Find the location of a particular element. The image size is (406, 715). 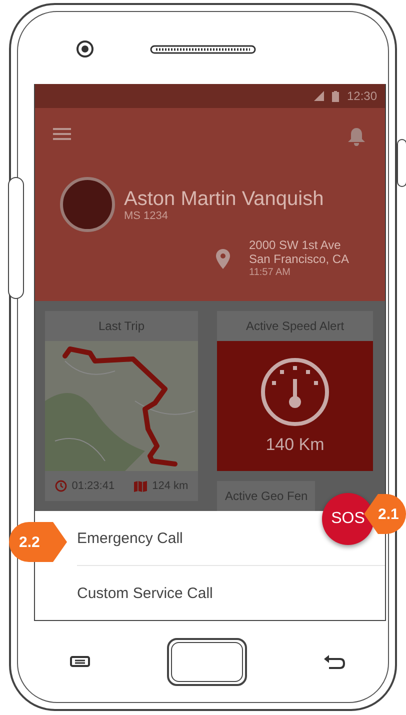

menu-icon is located at coordinates (62, 134).